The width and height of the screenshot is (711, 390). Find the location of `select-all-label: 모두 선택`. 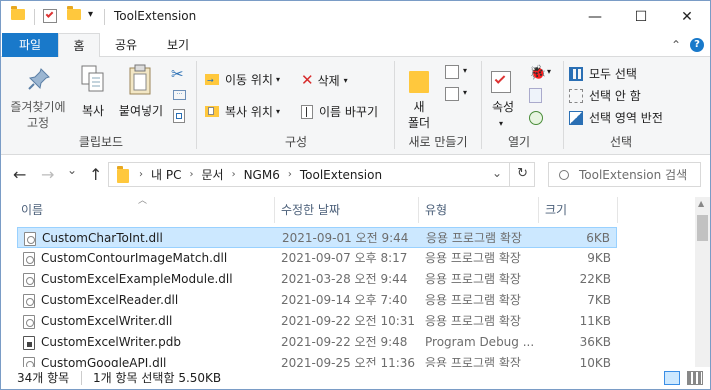

select-all-label: 모두 선택 is located at coordinates (613, 74).